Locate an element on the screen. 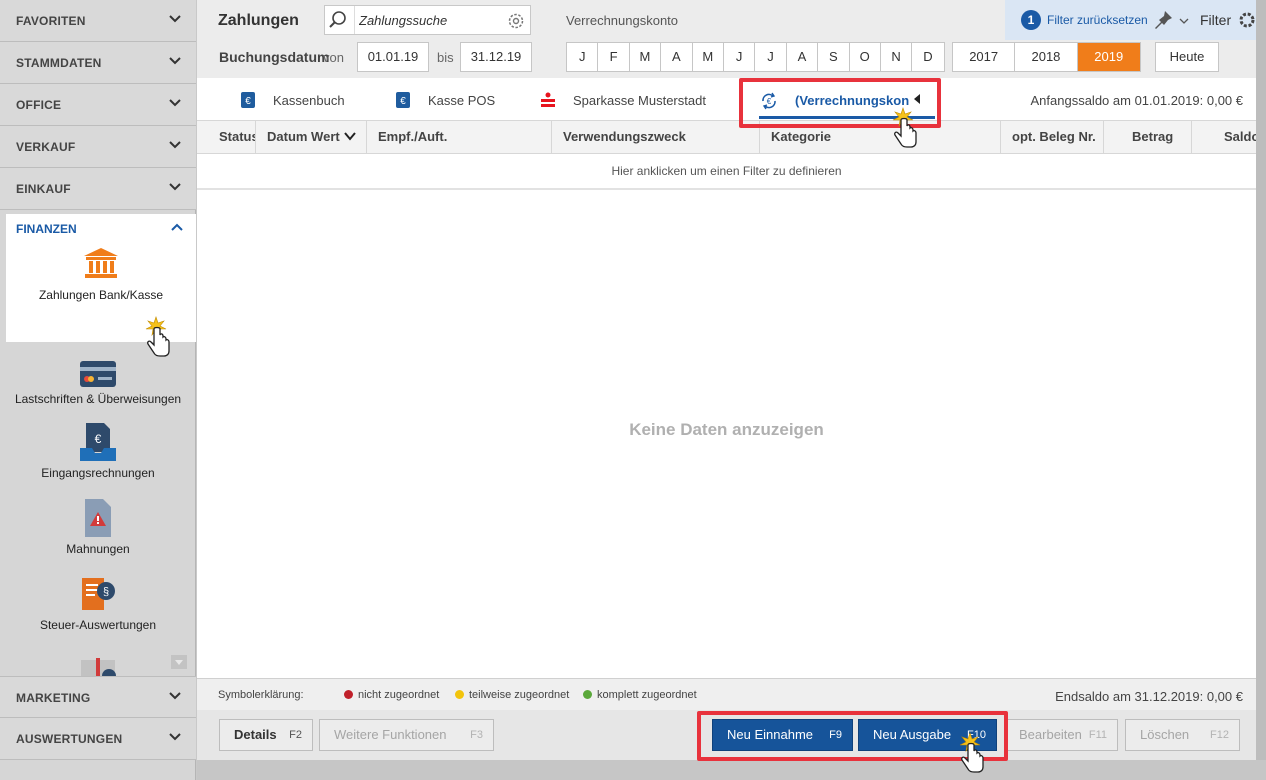  sidebar-section-stammdaten: STAMMDATEN is located at coordinates (98, 63).